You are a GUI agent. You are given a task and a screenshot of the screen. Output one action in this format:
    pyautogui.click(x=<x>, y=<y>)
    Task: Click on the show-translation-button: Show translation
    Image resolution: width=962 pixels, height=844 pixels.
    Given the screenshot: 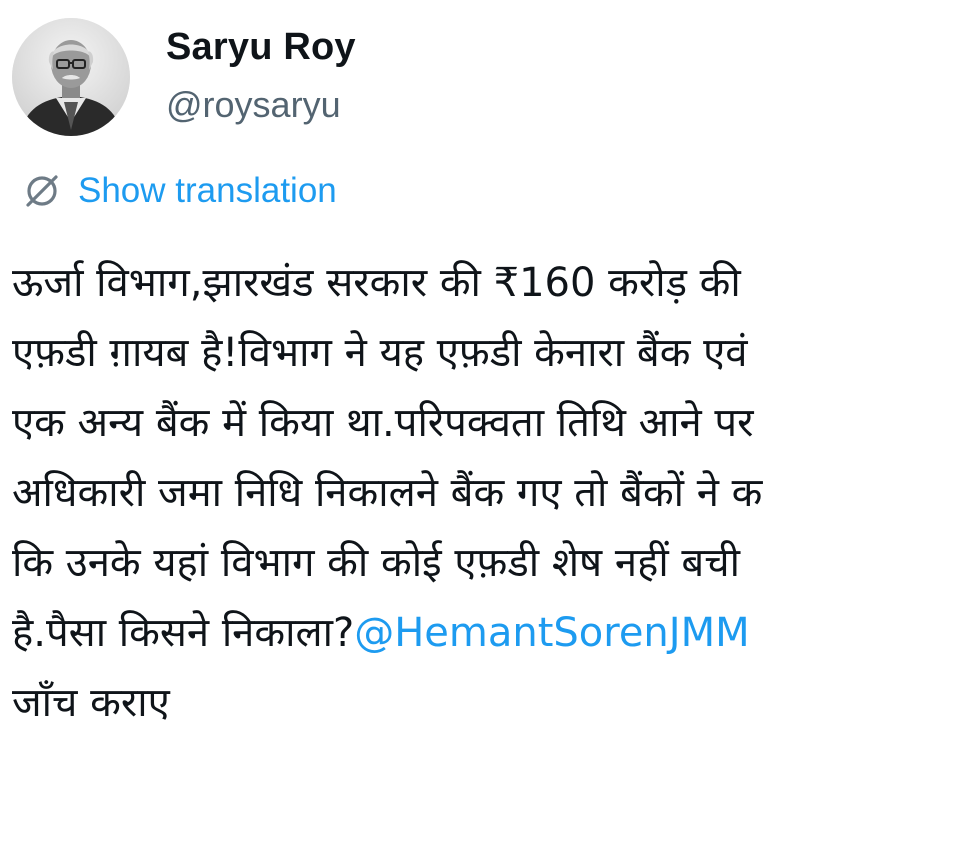 What is the action you would take?
    pyautogui.click(x=178, y=191)
    